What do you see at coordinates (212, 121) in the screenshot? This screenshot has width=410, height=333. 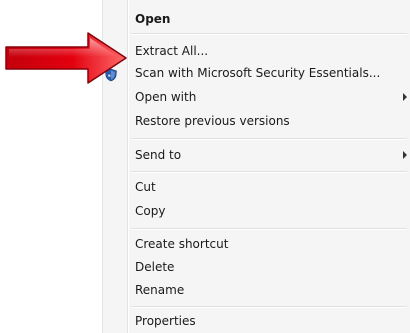 I see `menu-item-label: Restore previous versions` at bounding box center [212, 121].